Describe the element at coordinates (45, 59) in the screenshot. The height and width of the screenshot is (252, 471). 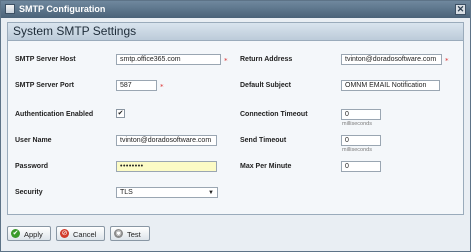
I see `host-label: SMTP Server Host` at that location.